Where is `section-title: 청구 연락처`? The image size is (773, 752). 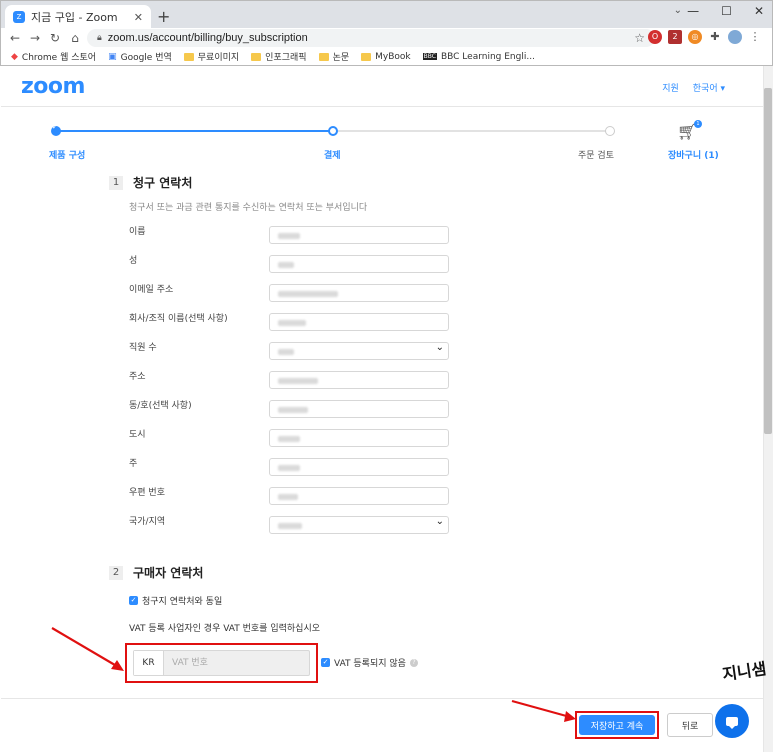
section-title: 청구 연락처 is located at coordinates (163, 183).